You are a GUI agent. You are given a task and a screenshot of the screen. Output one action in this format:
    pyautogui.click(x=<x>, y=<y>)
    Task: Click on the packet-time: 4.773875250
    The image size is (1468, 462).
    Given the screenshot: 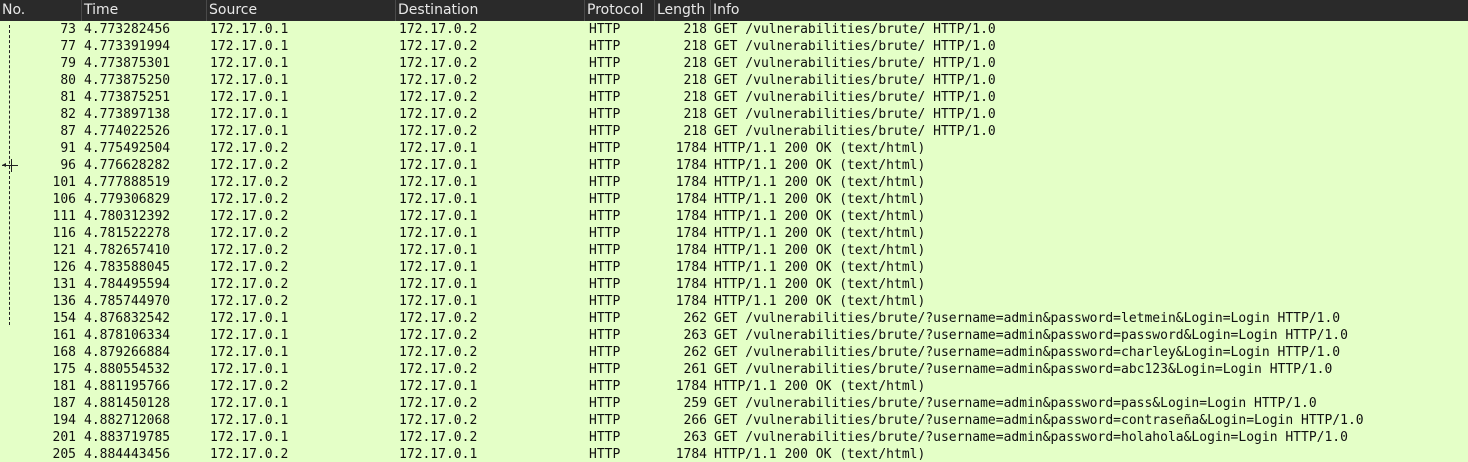 What is the action you would take?
    pyautogui.click(x=127, y=80)
    